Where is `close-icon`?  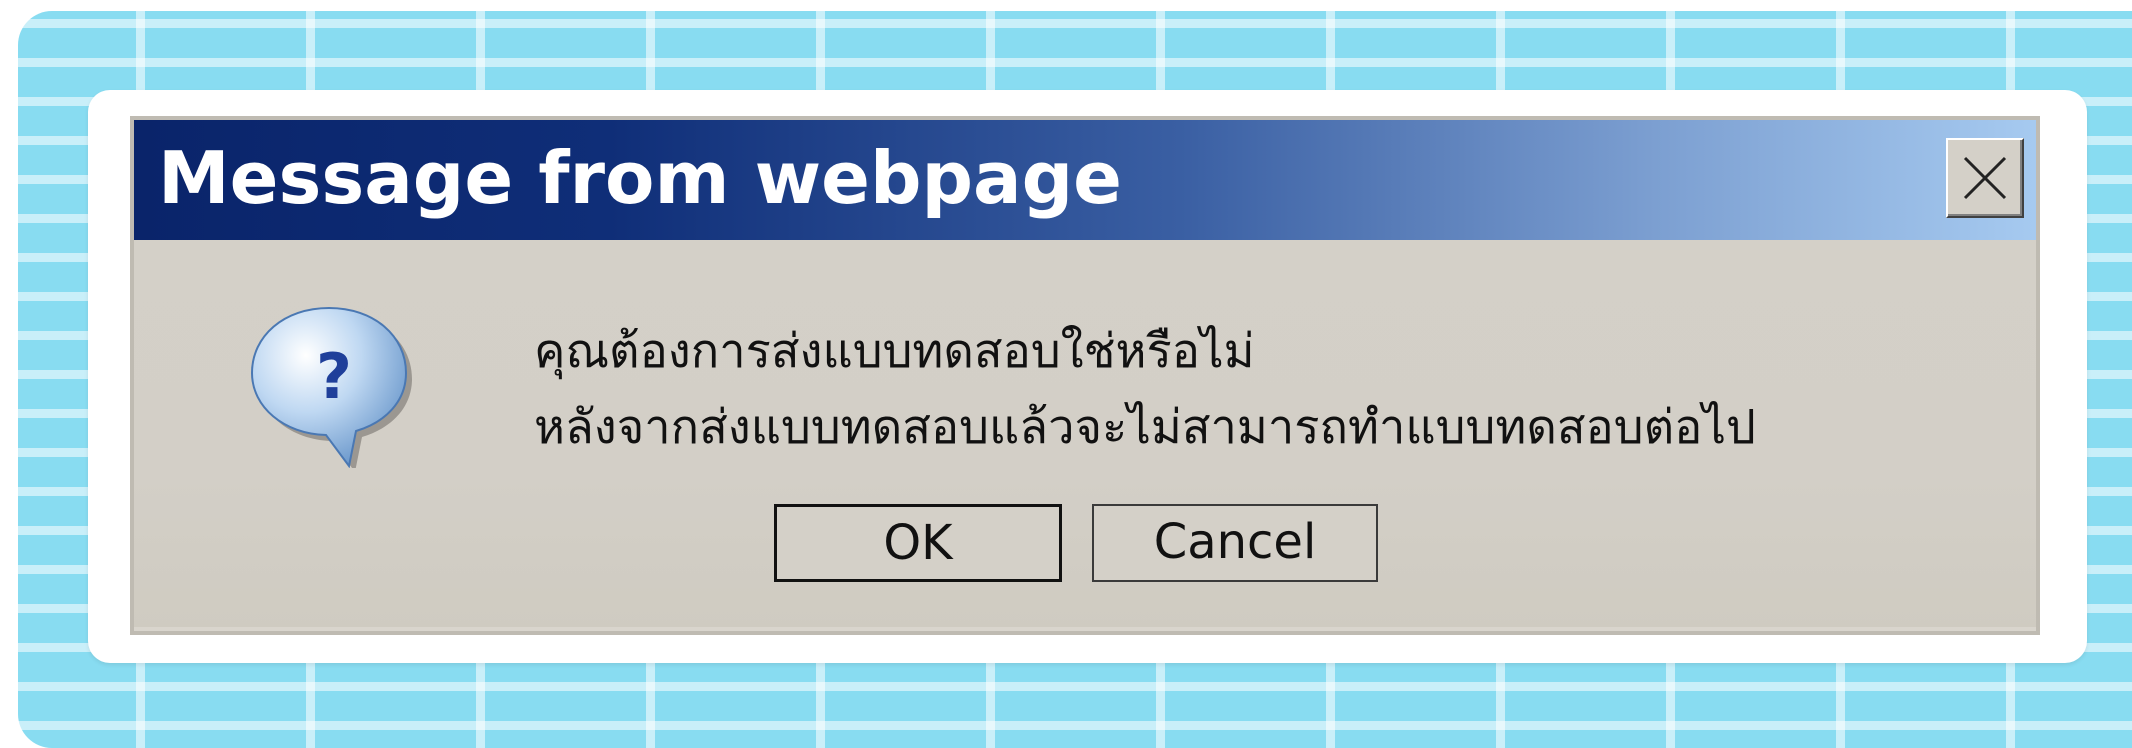
close-icon is located at coordinates (1985, 178).